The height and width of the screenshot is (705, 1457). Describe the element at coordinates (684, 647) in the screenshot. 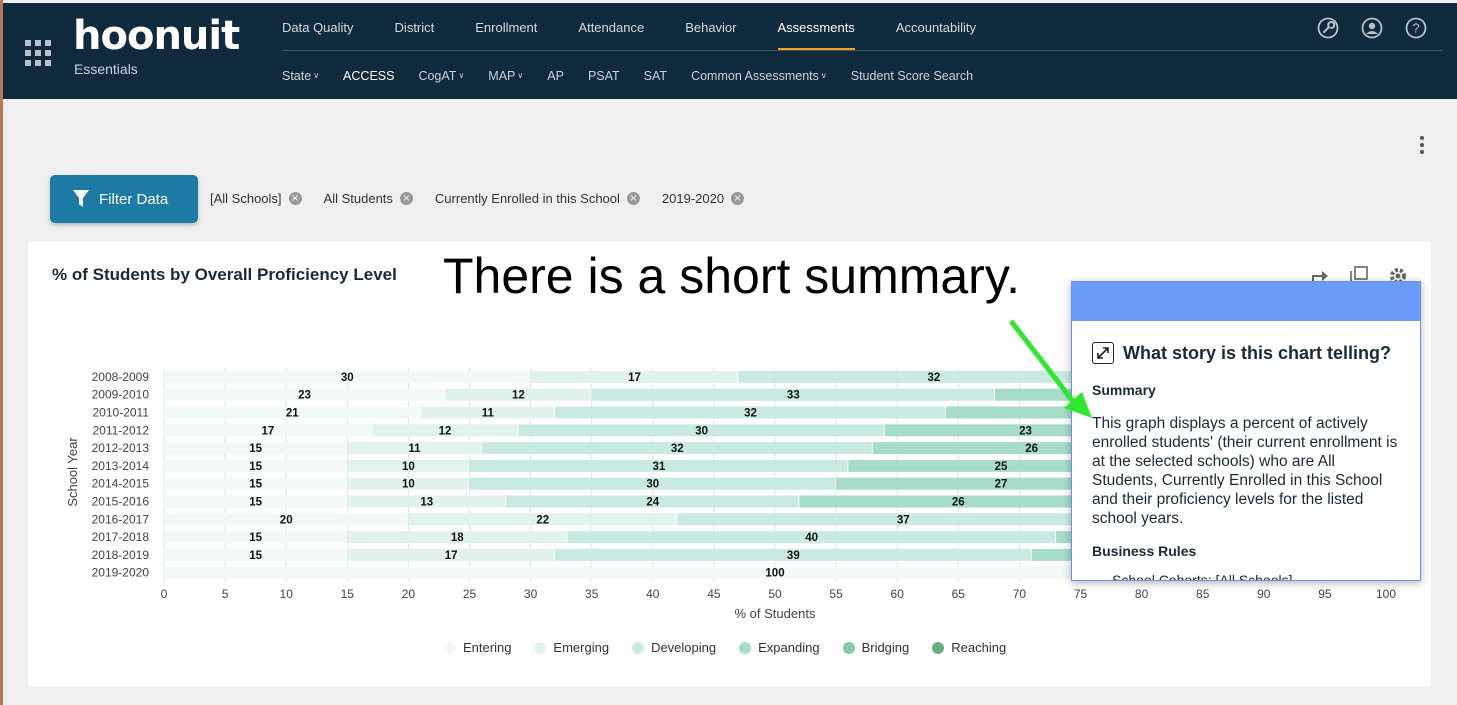

I see `legend-label: Developing` at that location.